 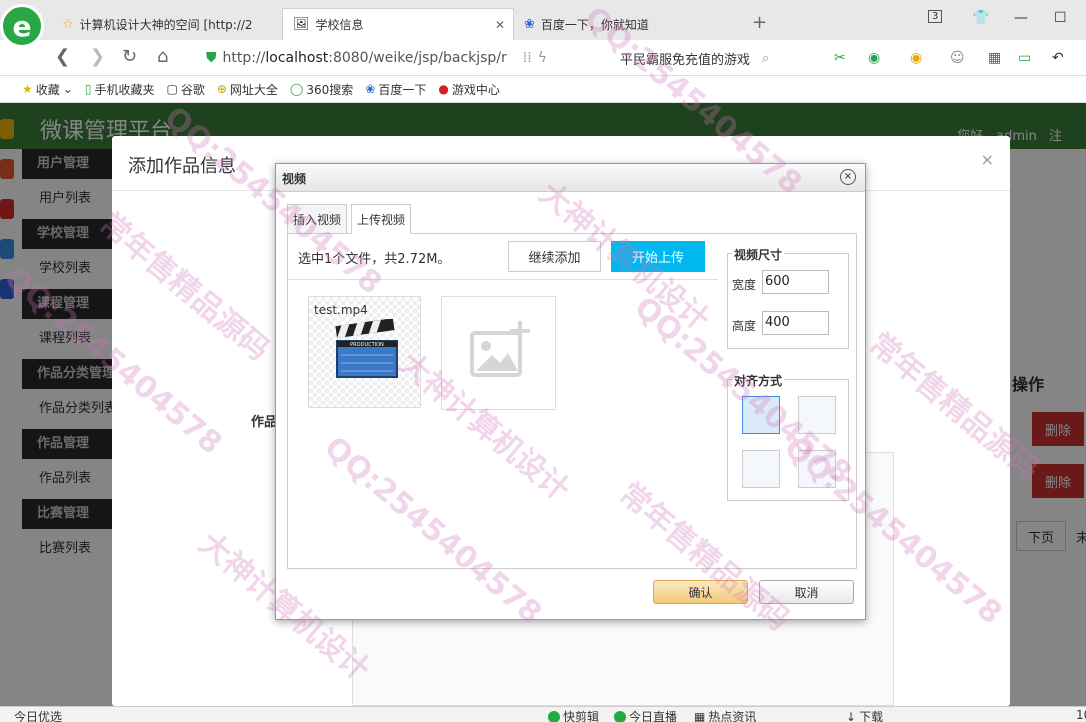 I want to click on dialog-titlebar: 视频 ×, so click(x=570, y=178).